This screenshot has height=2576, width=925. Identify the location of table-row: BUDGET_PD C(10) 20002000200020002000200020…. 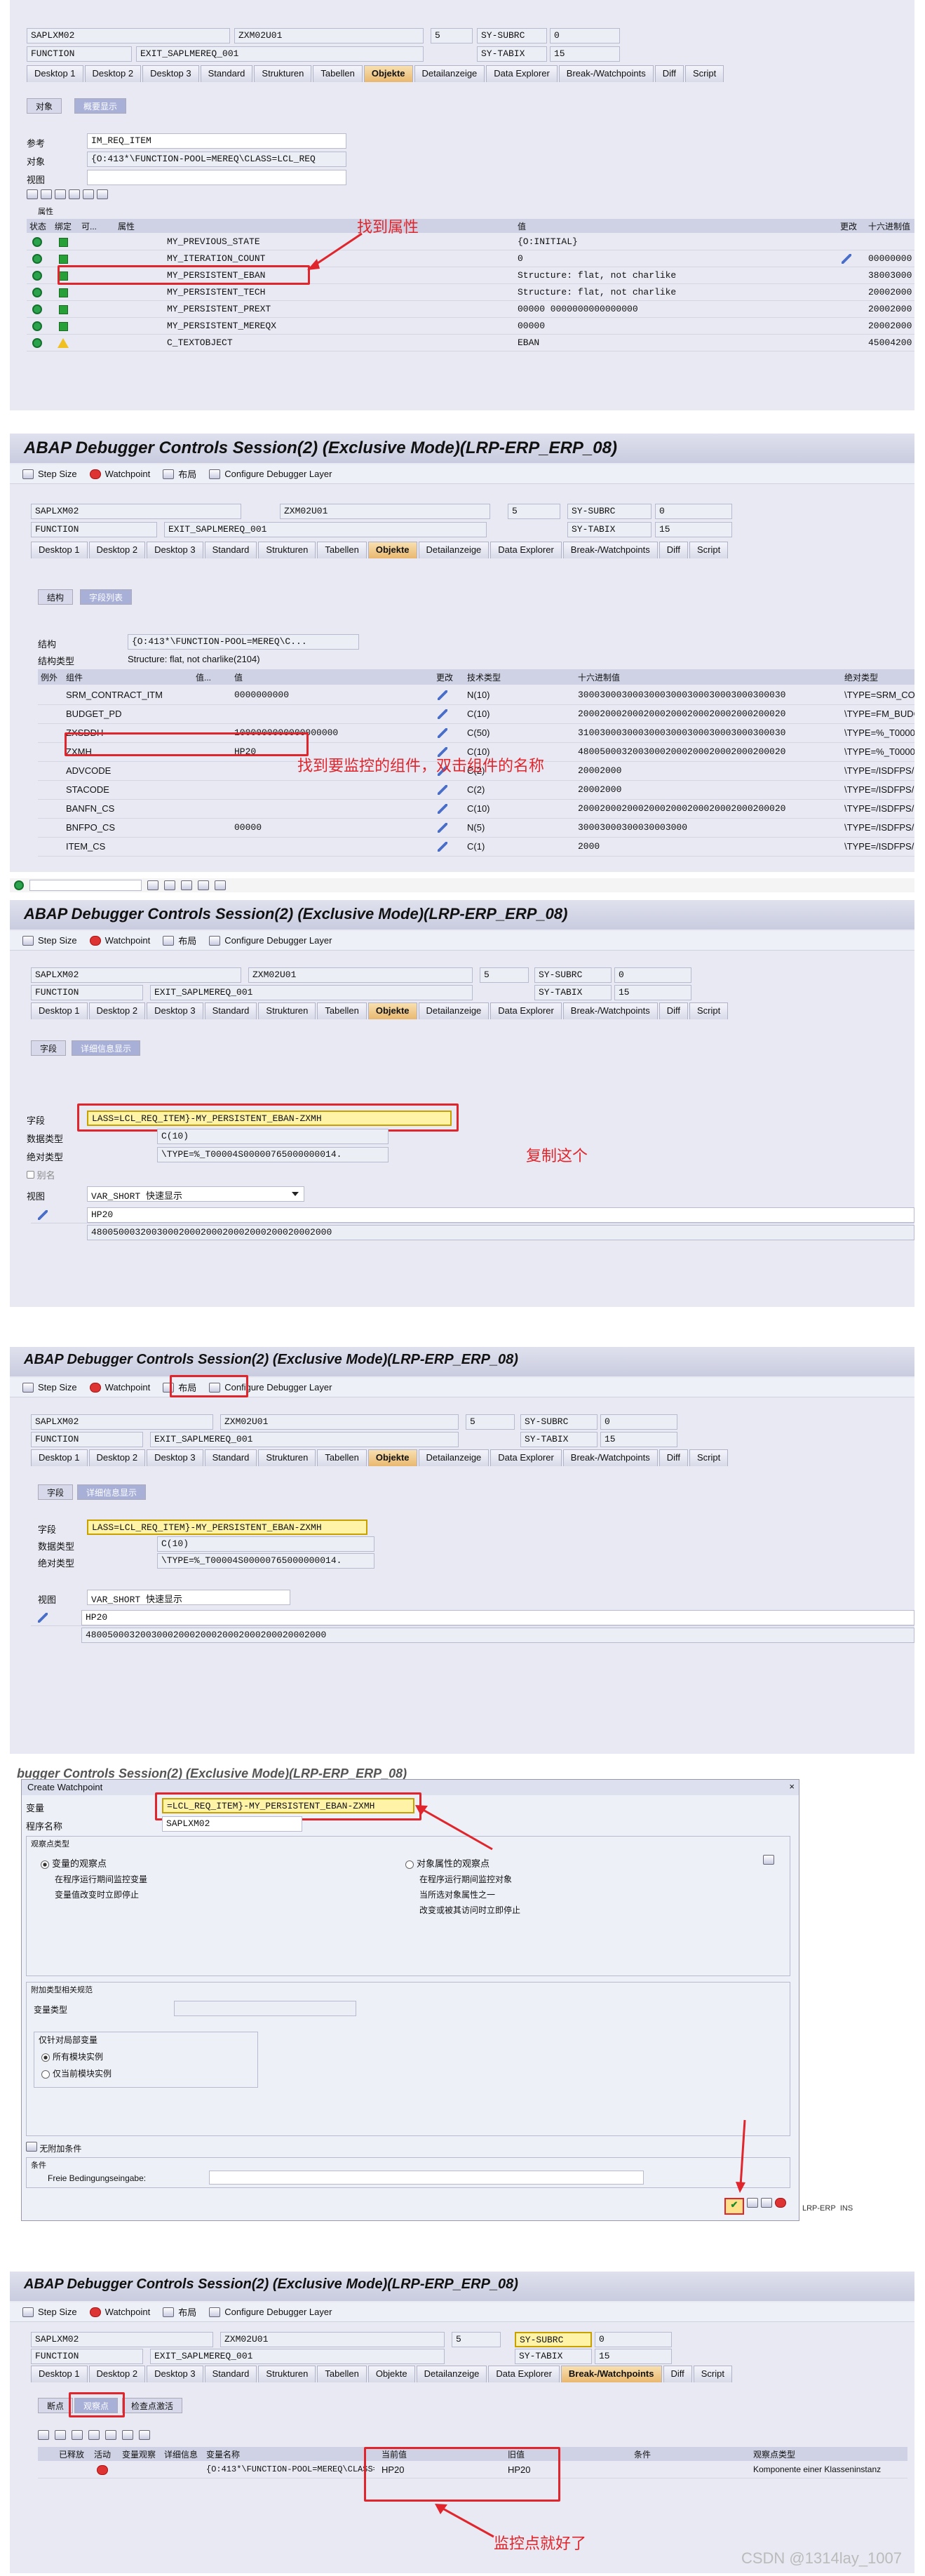
(476, 714).